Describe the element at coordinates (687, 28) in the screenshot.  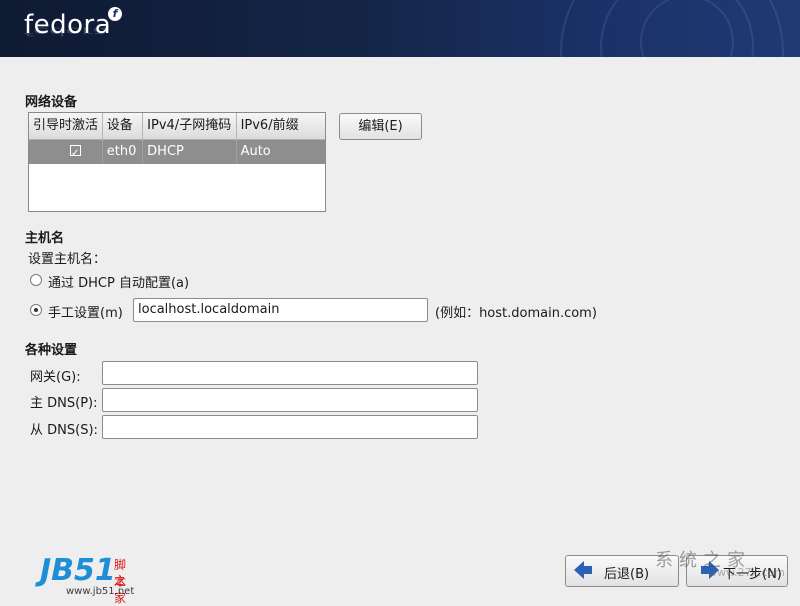
I see `decorative-arc` at that location.